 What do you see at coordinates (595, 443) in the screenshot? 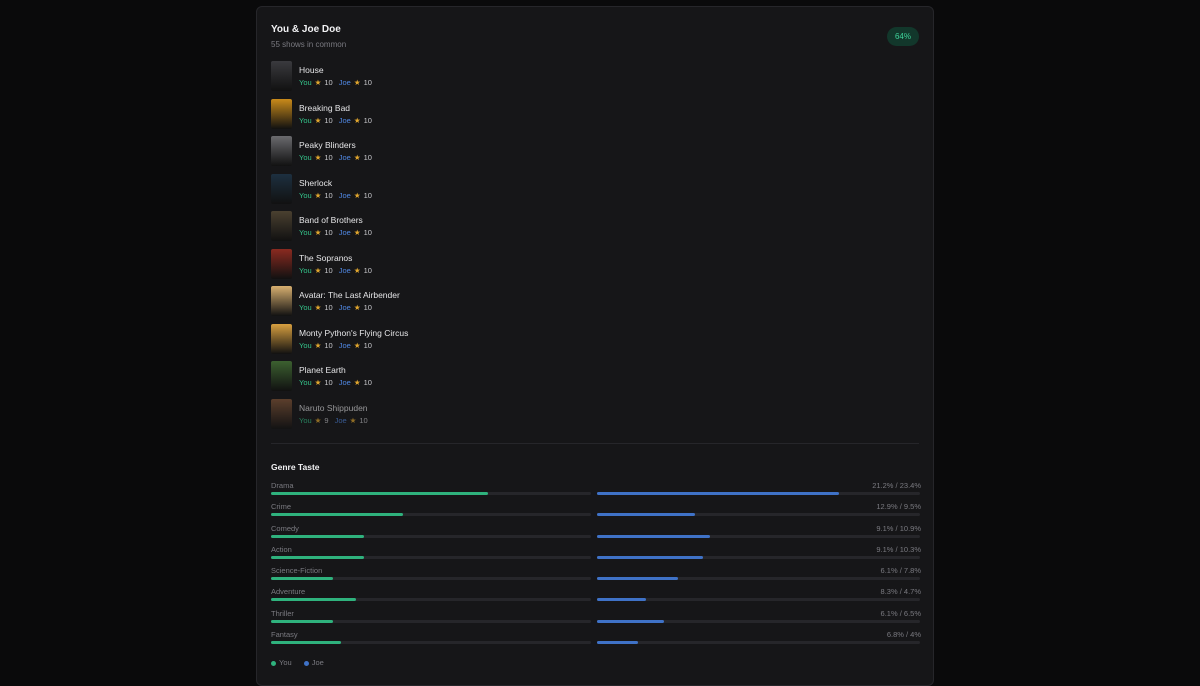
I see `section-divider` at bounding box center [595, 443].